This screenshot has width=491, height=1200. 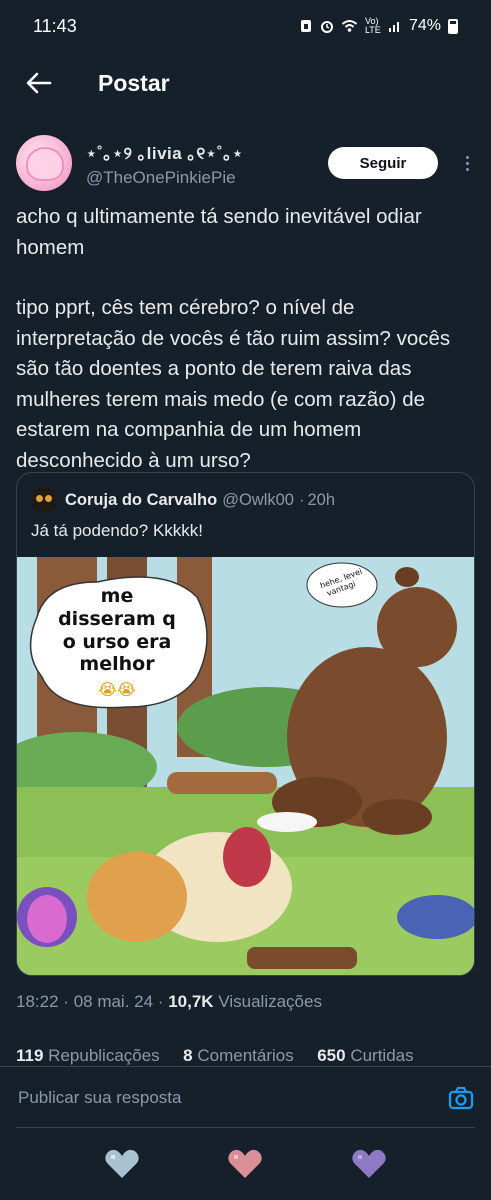 I want to click on sim-icon, so click(x=305, y=26).